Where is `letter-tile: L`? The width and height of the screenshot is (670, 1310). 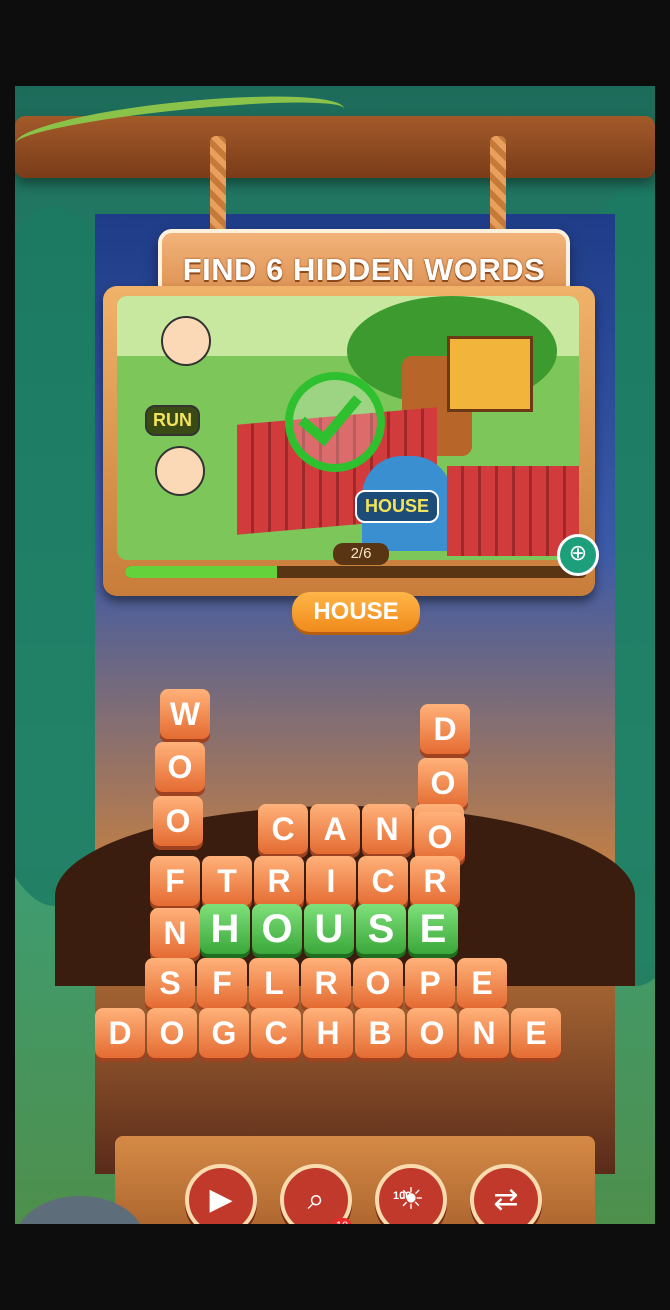
letter-tile: L is located at coordinates (274, 983).